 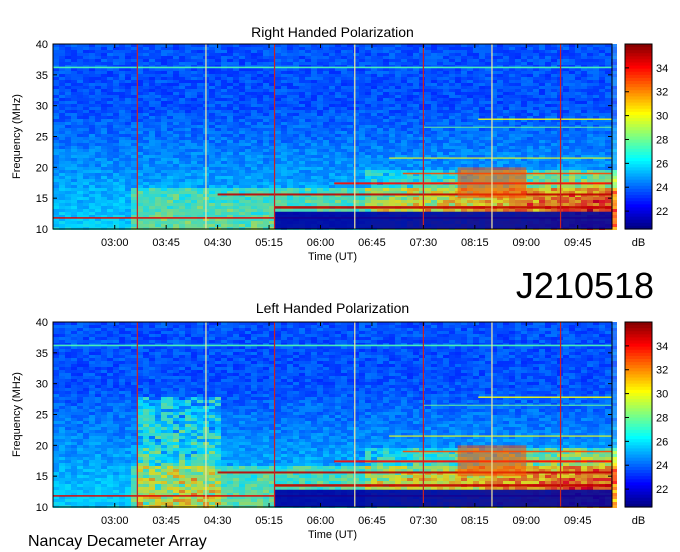 I want to click on panel-title: Left Handed Polarization, so click(x=332, y=308).